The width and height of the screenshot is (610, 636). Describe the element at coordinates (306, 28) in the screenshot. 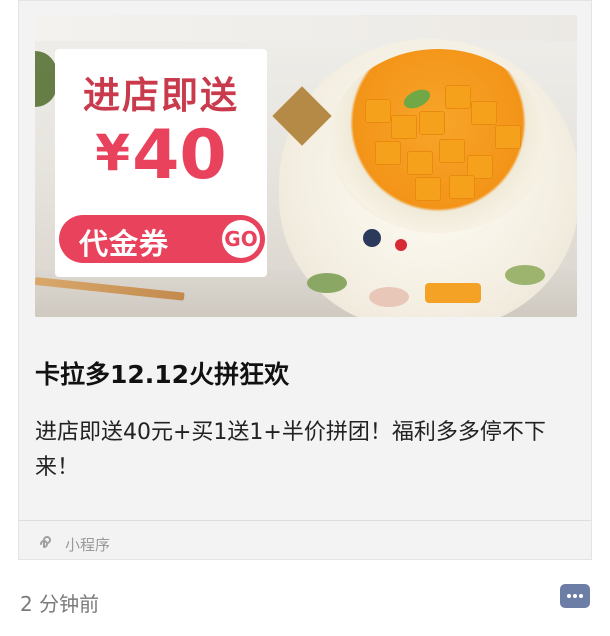

I see `banner-background` at that location.